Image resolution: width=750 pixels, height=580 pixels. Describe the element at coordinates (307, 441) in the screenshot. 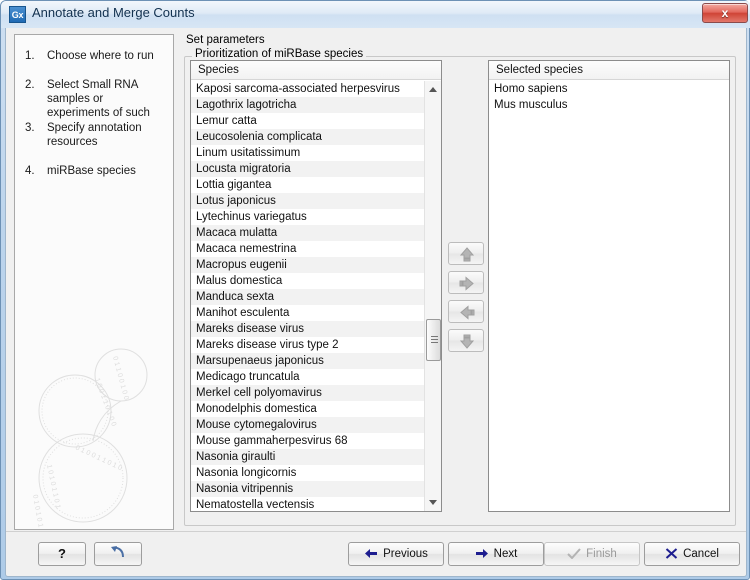

I see `list-item: Mouse gammaherpesvirus 68` at that location.